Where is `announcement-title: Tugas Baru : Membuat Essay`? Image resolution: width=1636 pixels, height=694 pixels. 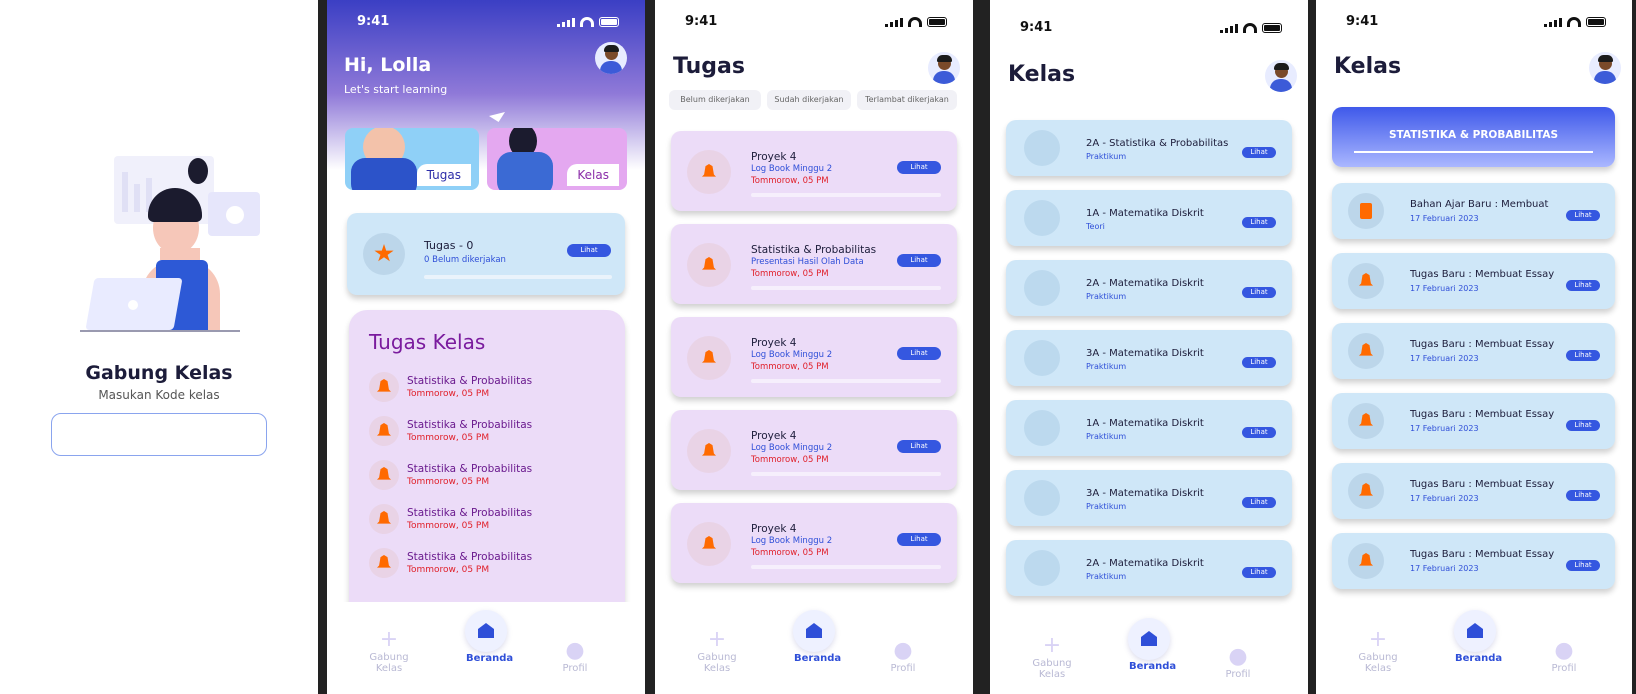 announcement-title: Tugas Baru : Membuat Essay is located at coordinates (1482, 554).